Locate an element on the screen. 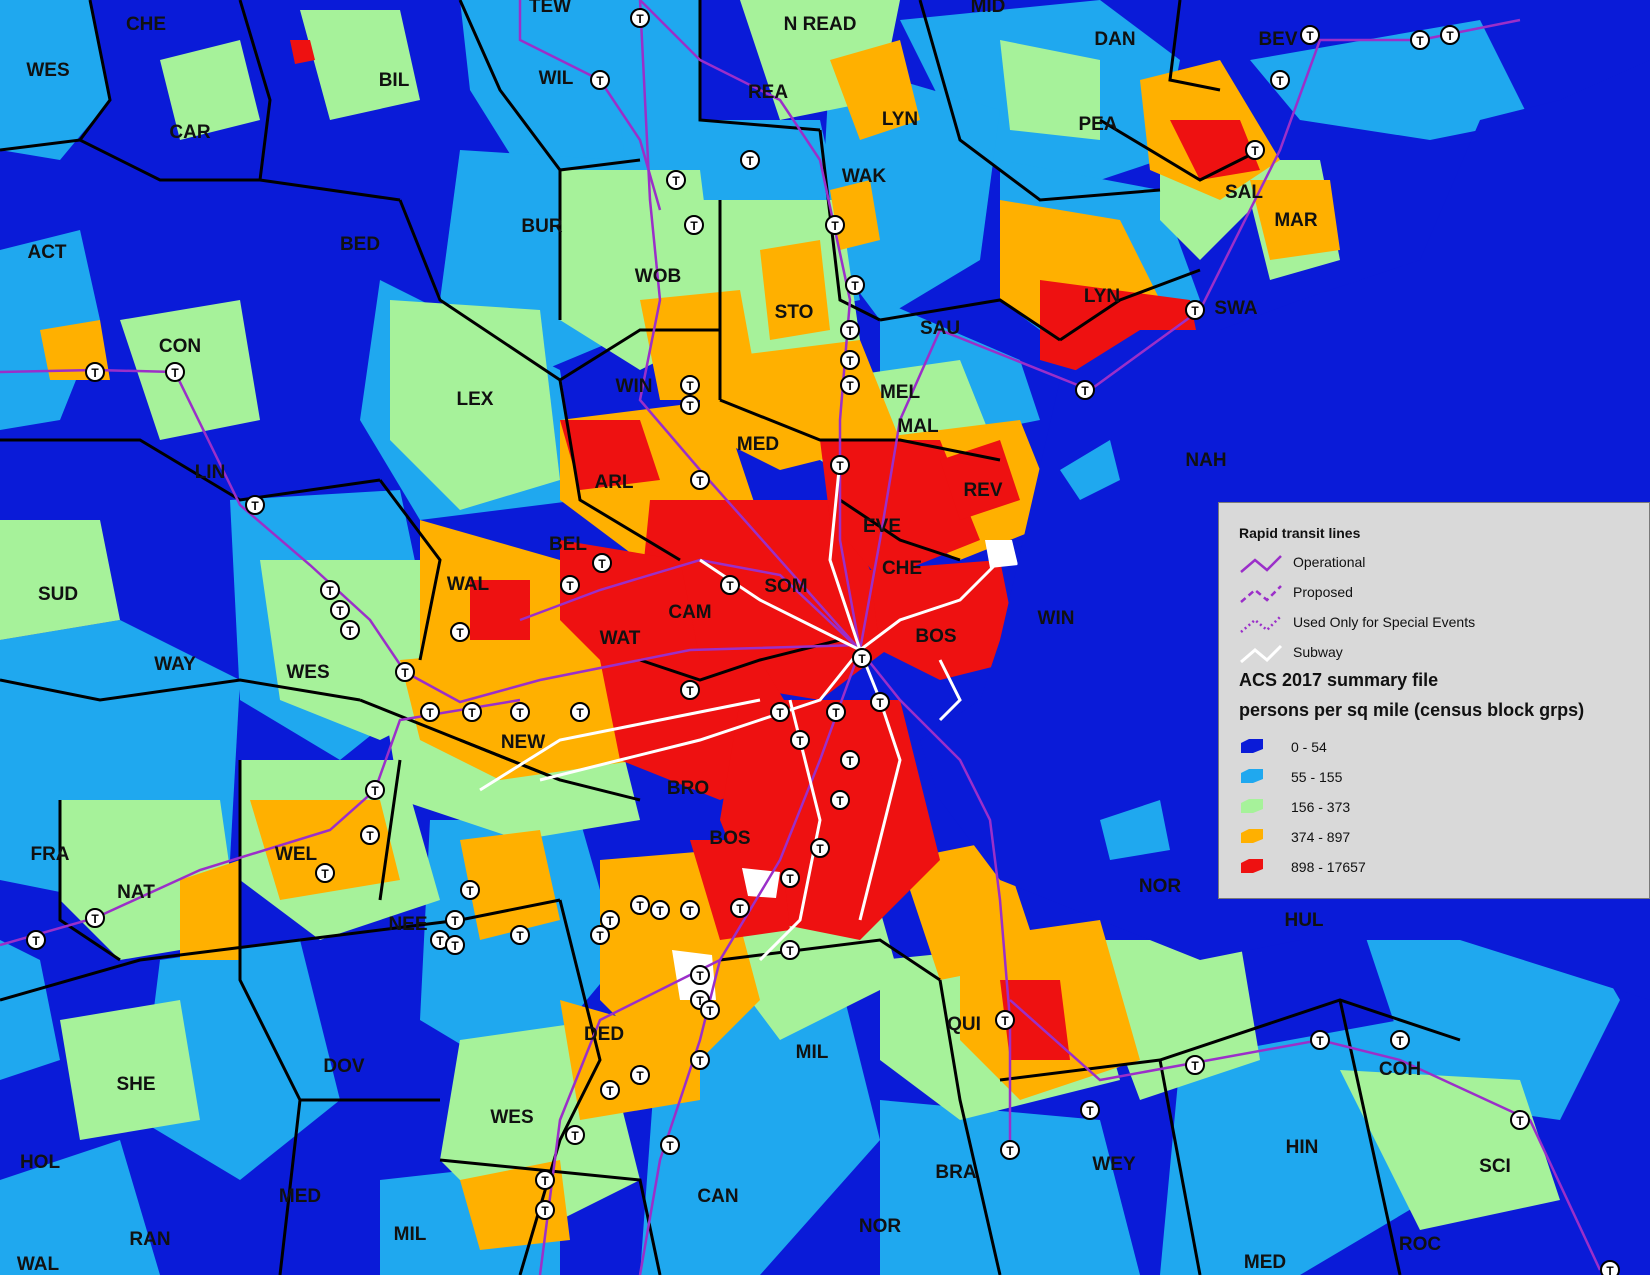 Image resolution: width=1650 pixels, height=1275 pixels. legend-line-label: Subway is located at coordinates (1318, 652).